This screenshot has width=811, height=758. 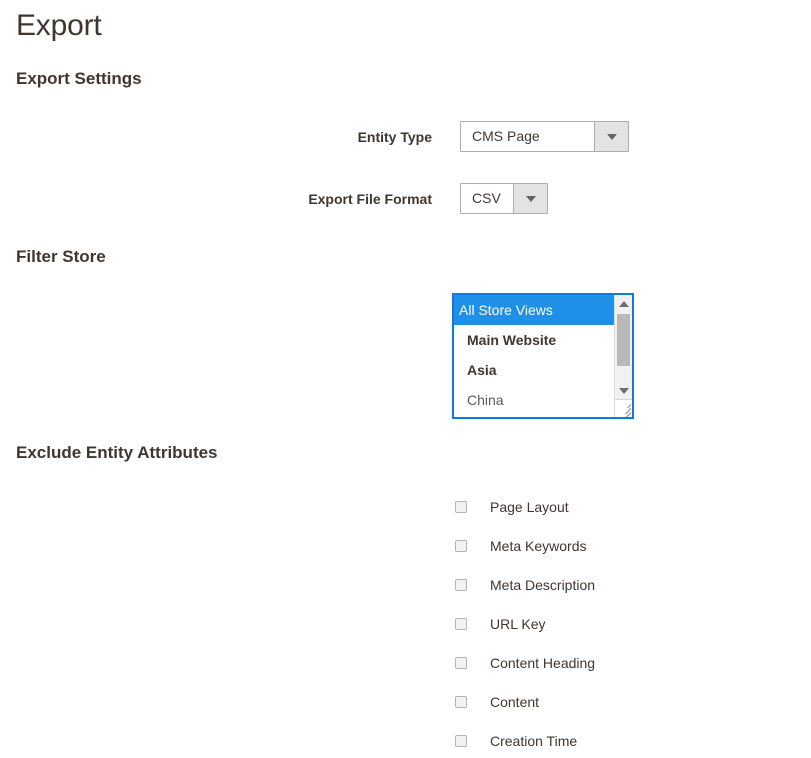 I want to click on checkbox-label-creation-time: Creation Time, so click(x=534, y=741).